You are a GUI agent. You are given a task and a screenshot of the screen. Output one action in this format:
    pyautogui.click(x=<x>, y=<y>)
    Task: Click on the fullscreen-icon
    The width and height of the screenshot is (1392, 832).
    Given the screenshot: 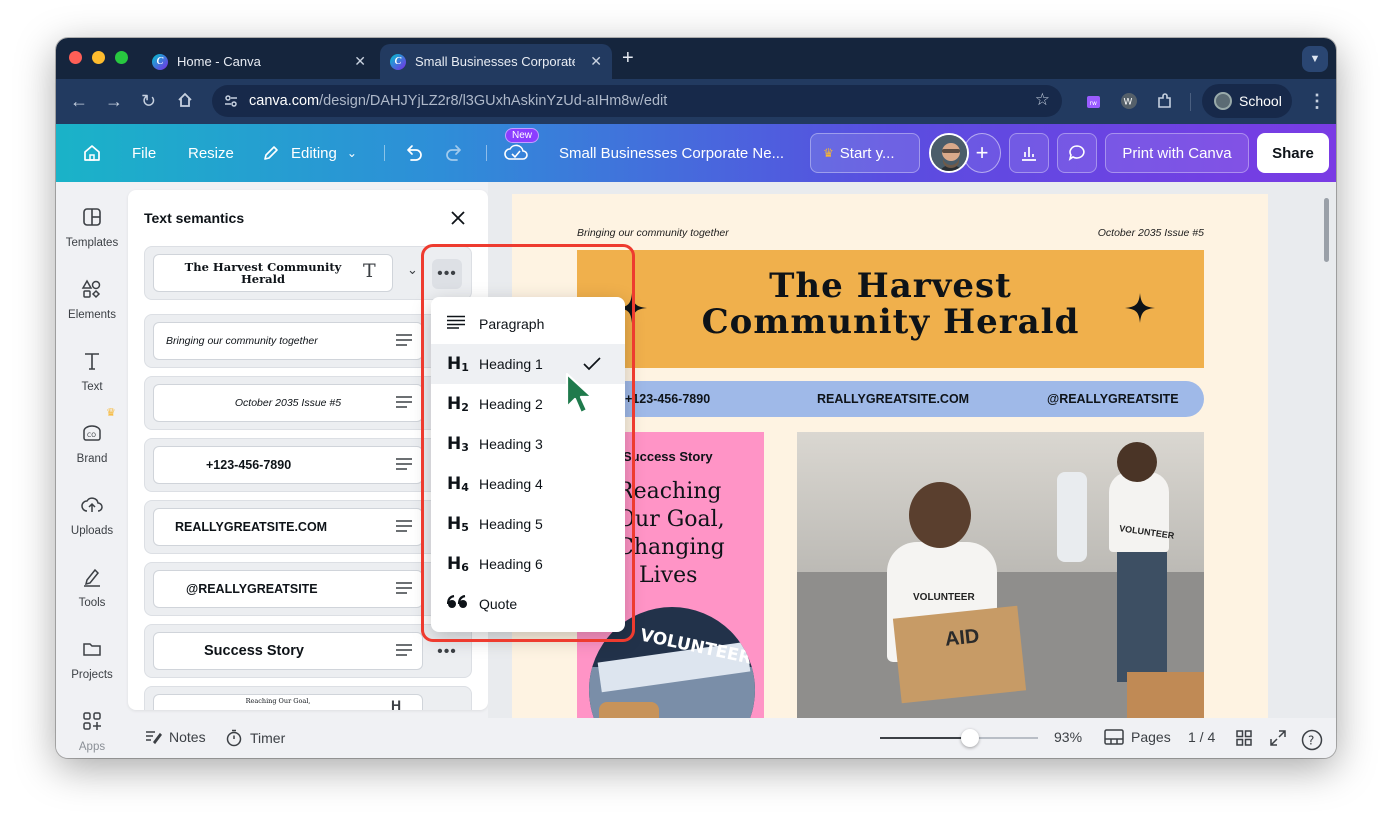 What is the action you would take?
    pyautogui.click(x=1278, y=738)
    